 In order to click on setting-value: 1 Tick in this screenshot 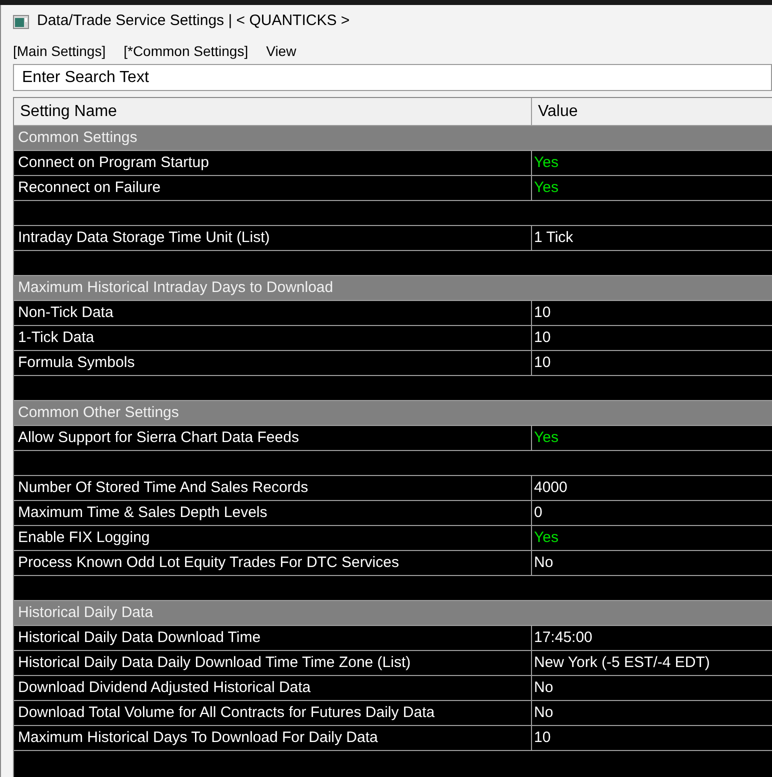, I will do `click(652, 238)`.